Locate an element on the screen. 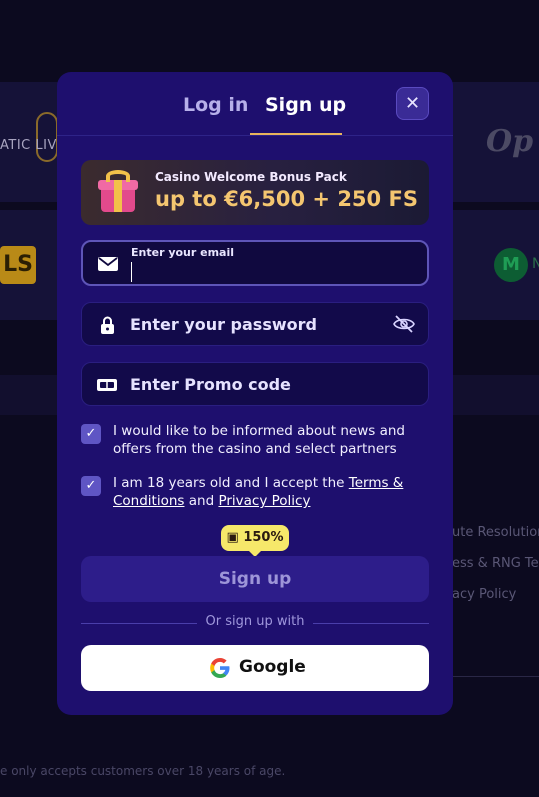  email-field-label: Enter your email is located at coordinates (183, 252).